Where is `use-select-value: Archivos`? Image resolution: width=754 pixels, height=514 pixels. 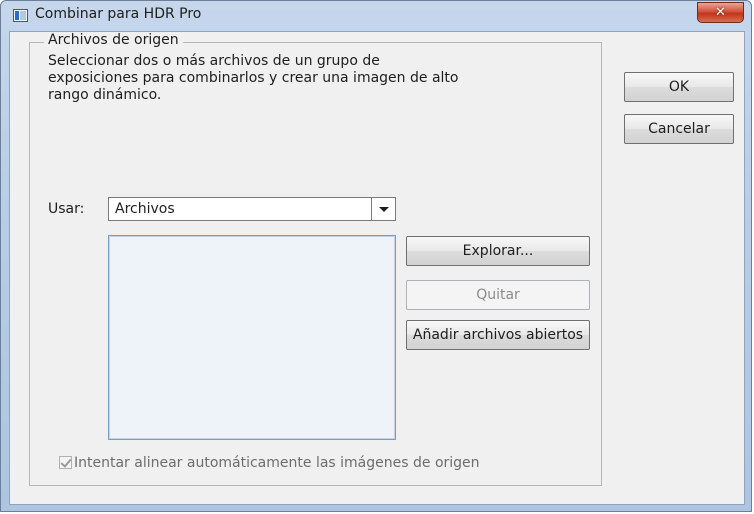 use-select-value: Archivos is located at coordinates (145, 209).